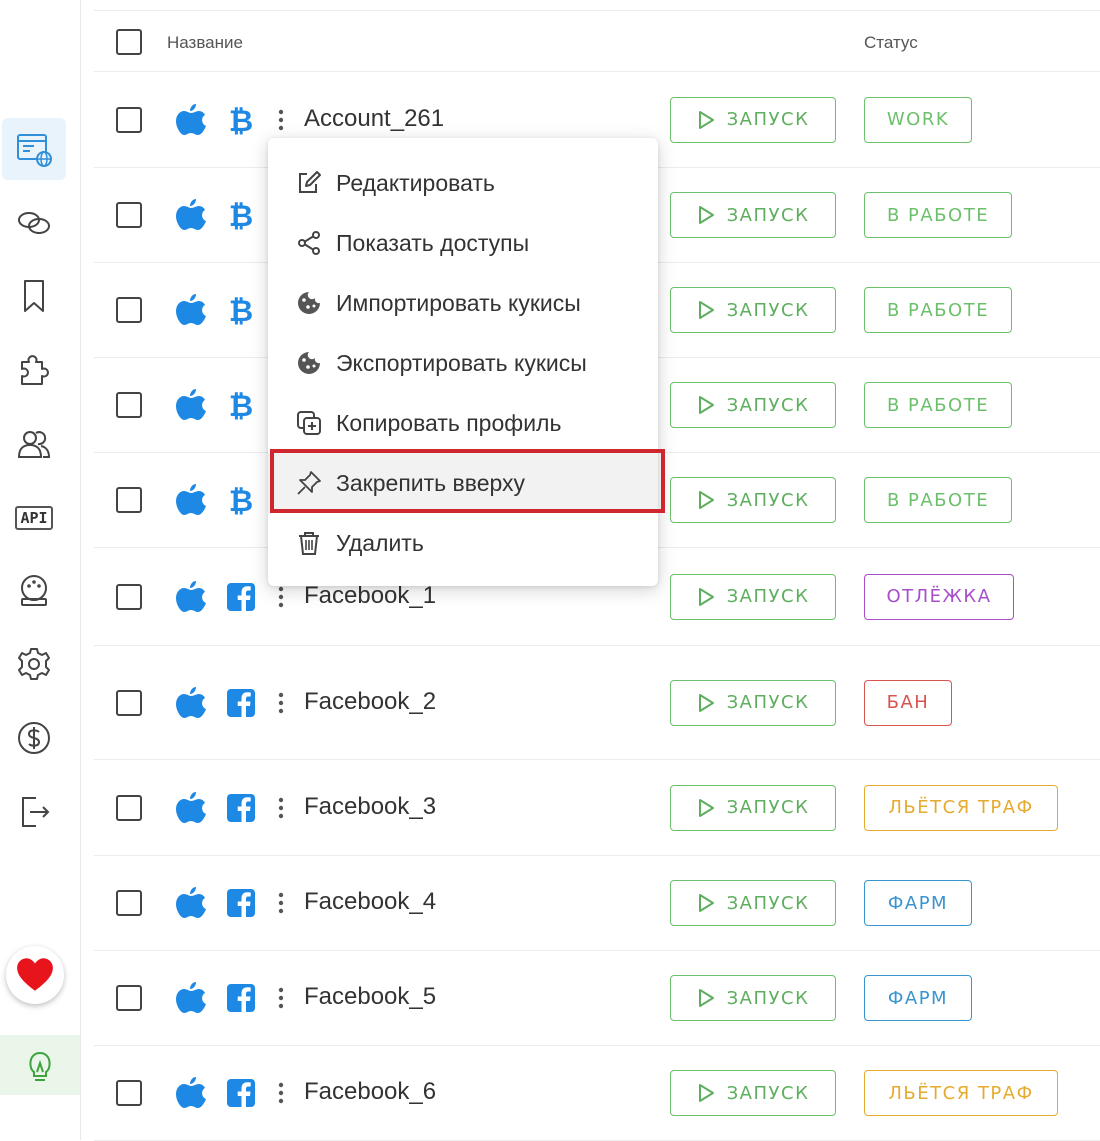  What do you see at coordinates (597, 703) in the screenshot?
I see `table-row: Facebook_2 ЗАПУСК БАН` at bounding box center [597, 703].